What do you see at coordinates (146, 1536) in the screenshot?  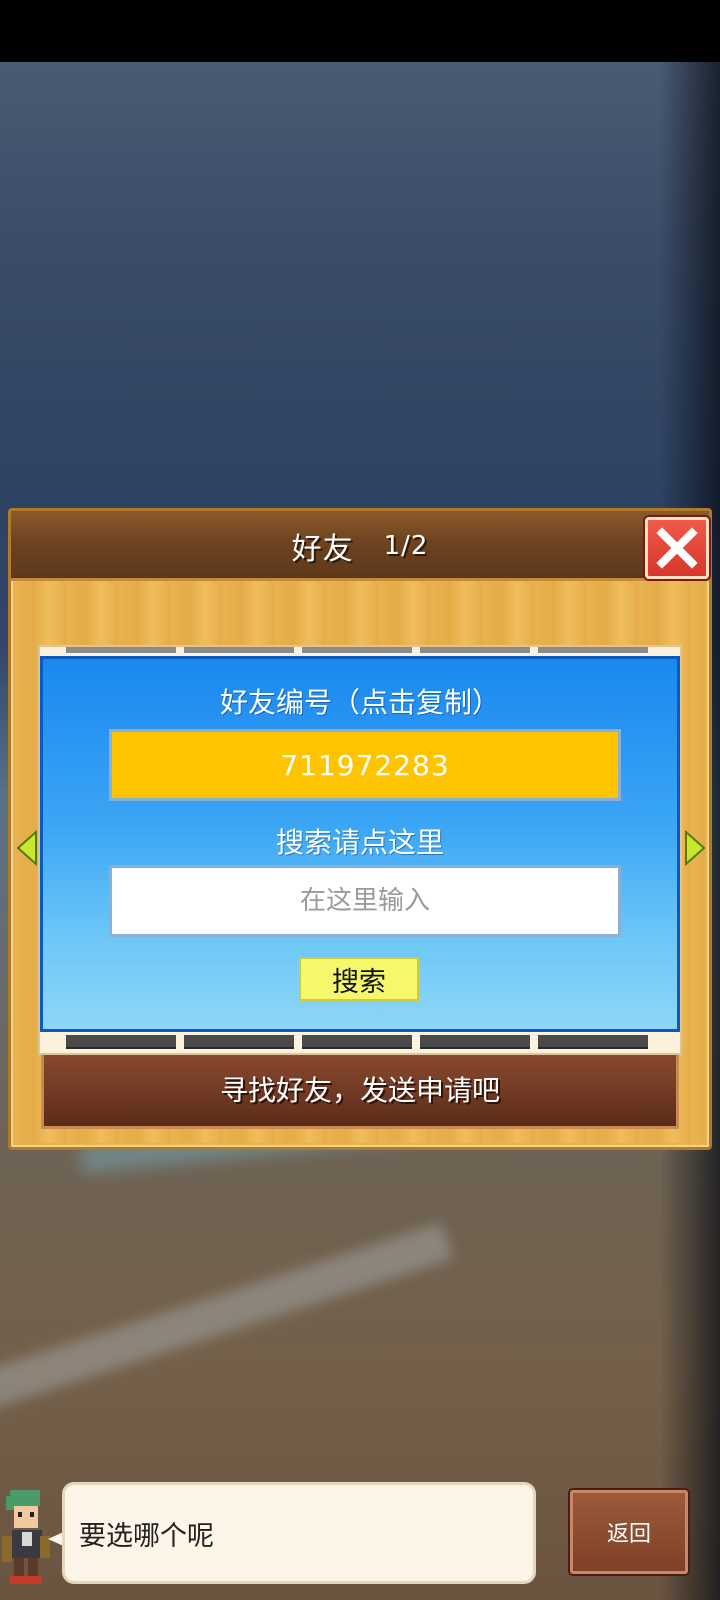 I see `prompt-text: 要选哪个呢` at bounding box center [146, 1536].